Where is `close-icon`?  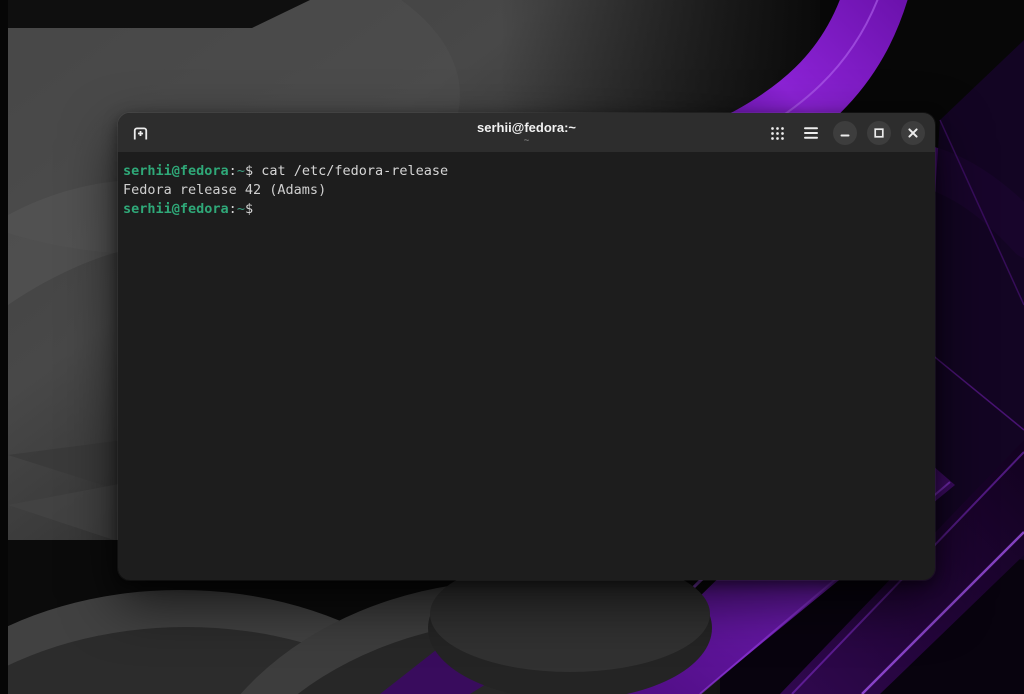
close-icon is located at coordinates (913, 133).